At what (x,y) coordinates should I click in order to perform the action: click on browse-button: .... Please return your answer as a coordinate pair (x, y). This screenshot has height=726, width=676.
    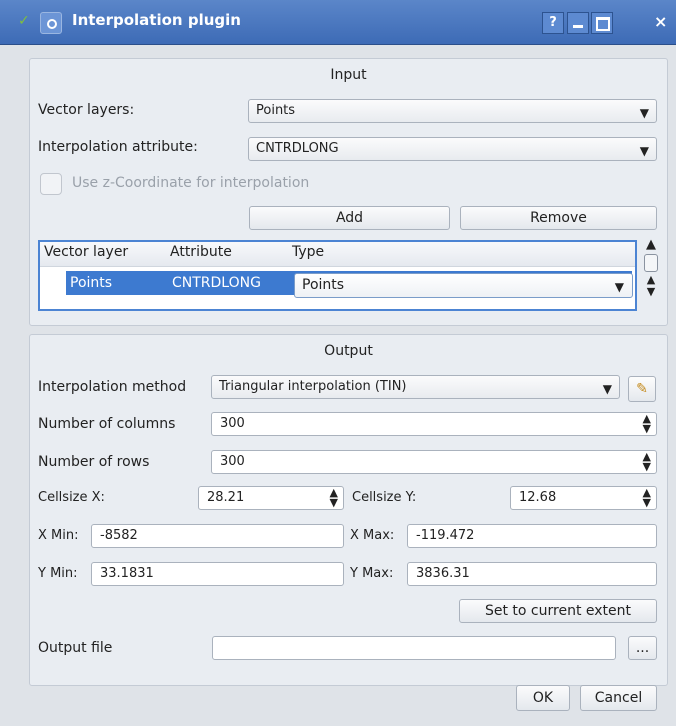
    Looking at the image, I should click on (642, 648).